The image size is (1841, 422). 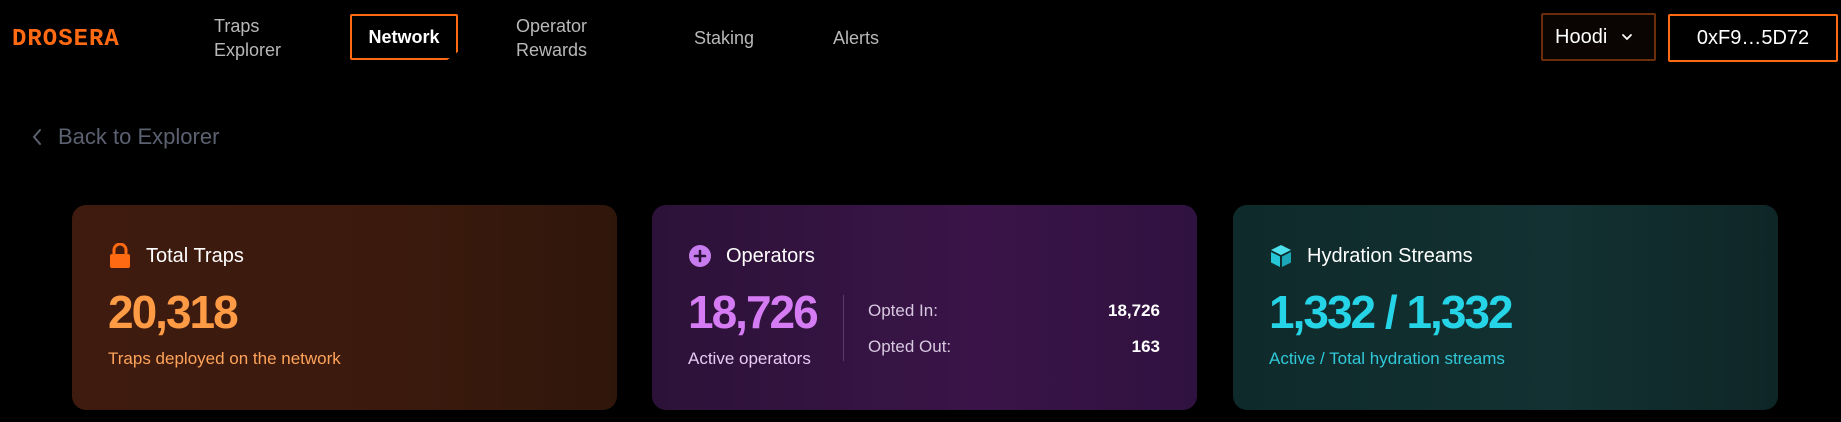 What do you see at coordinates (551, 38) in the screenshot?
I see `nav-operator-rewards: Operator Rewards` at bounding box center [551, 38].